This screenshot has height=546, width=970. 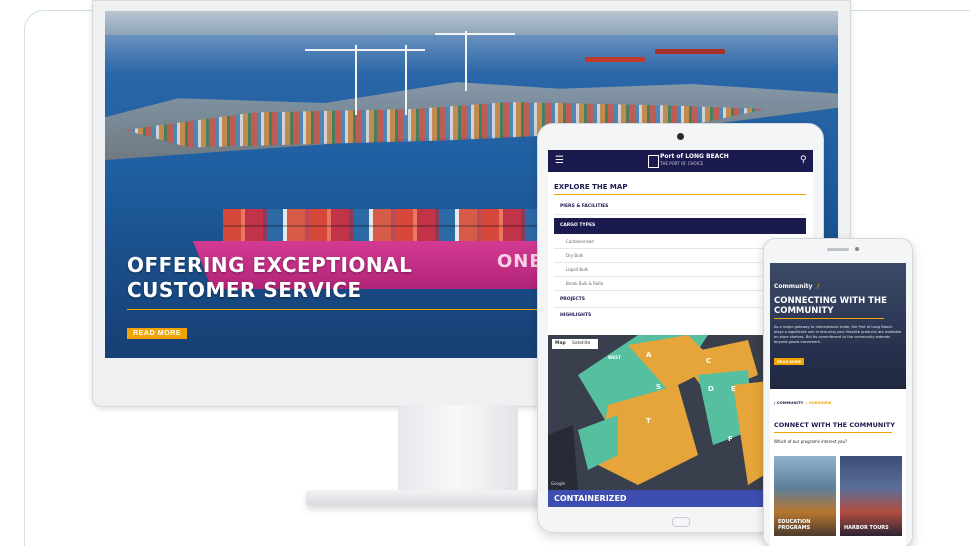 I want to click on home-button, so click(x=681, y=522).